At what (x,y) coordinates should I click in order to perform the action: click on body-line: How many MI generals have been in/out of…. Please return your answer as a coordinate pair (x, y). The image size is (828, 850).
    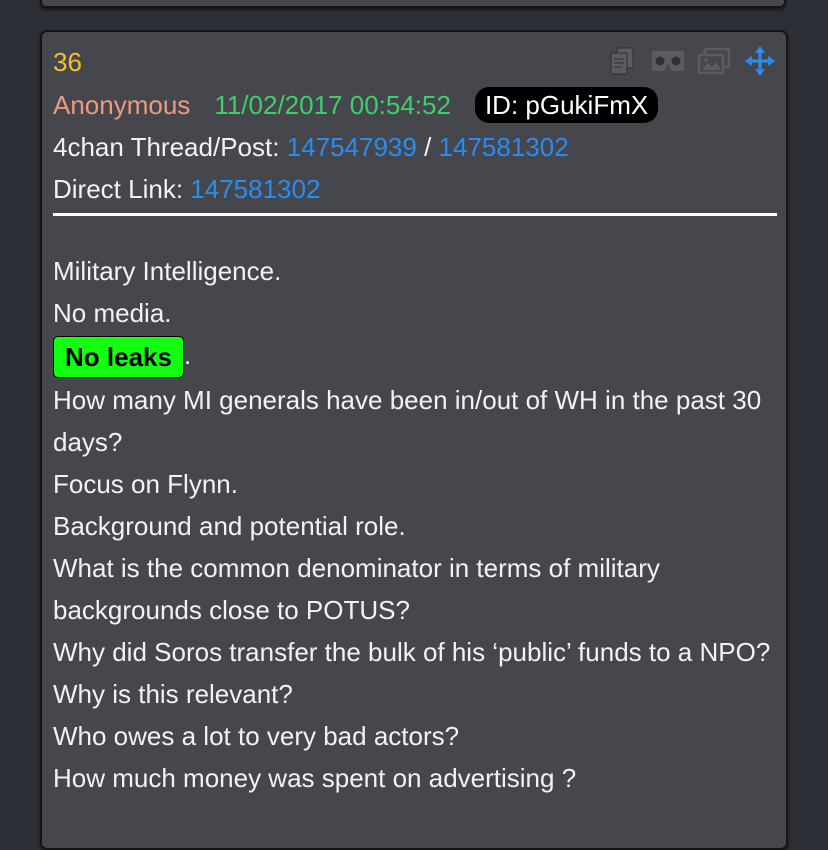
    Looking at the image, I should click on (407, 421).